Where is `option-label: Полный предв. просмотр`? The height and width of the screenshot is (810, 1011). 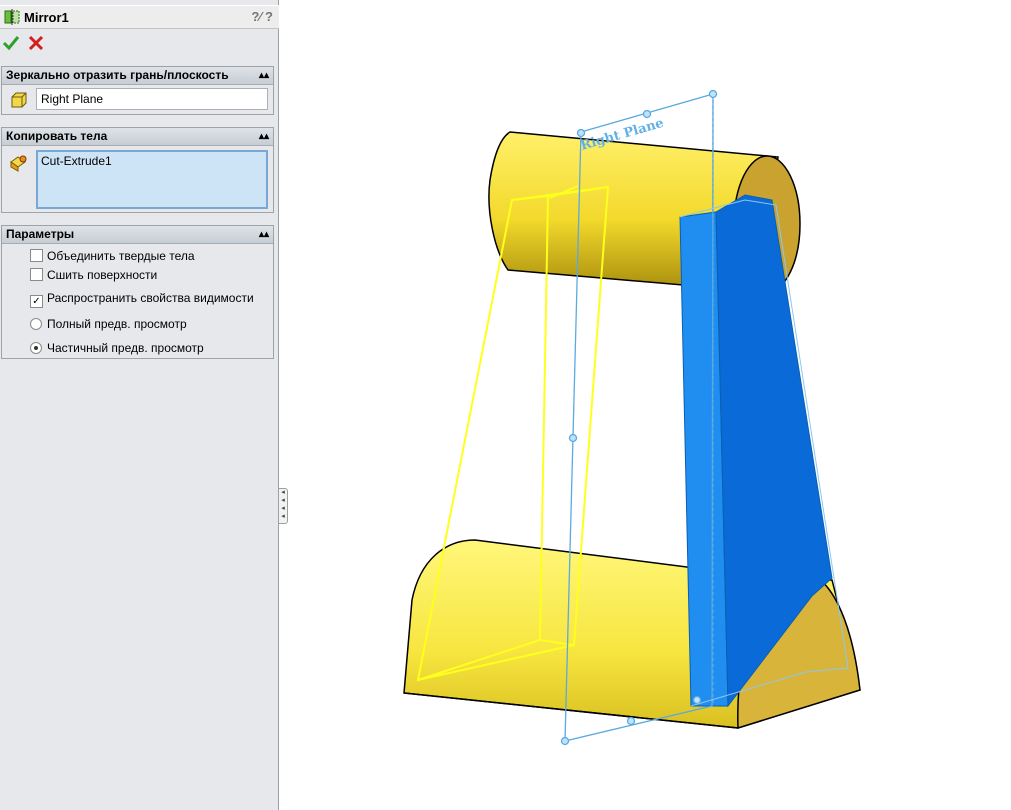 option-label: Полный предв. просмотр is located at coordinates (117, 324).